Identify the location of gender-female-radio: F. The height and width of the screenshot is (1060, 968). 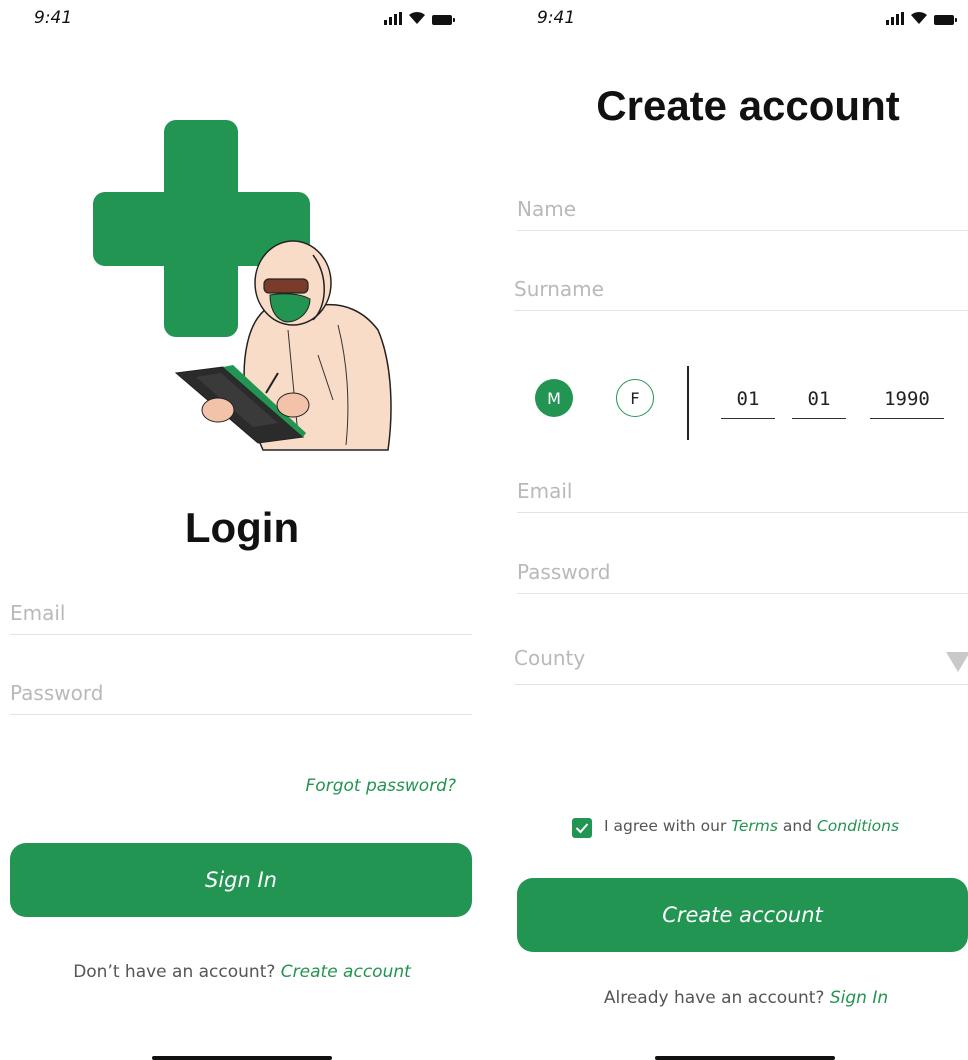
(635, 398).